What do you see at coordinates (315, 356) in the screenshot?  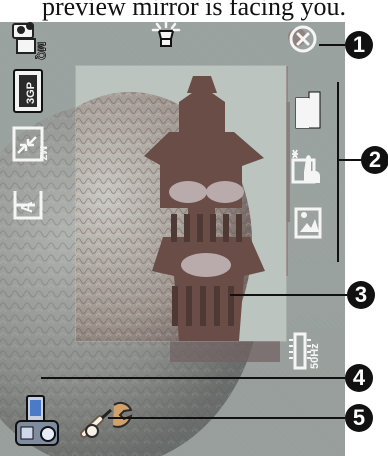 I see `flicker-label: 50Hz` at bounding box center [315, 356].